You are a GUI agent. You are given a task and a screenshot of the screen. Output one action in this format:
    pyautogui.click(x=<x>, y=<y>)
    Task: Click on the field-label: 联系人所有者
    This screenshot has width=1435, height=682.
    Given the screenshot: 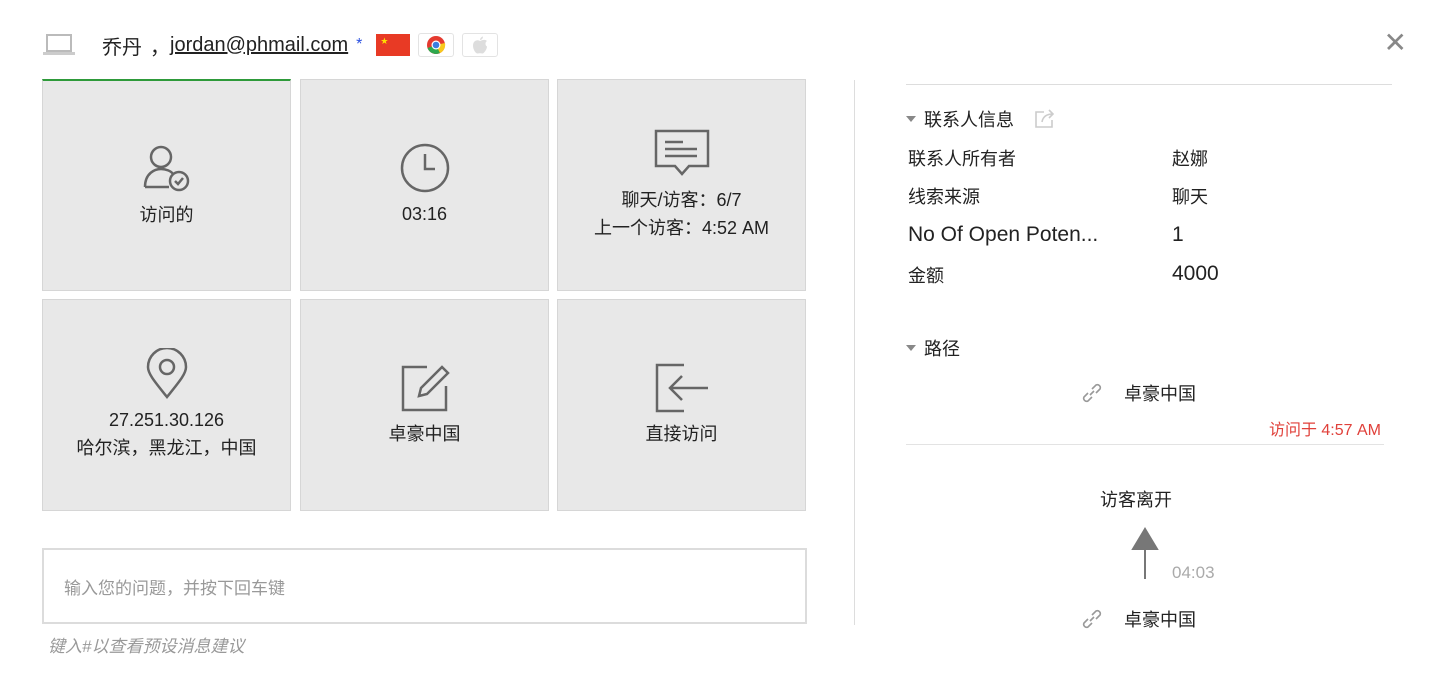 What is the action you would take?
    pyautogui.click(x=962, y=159)
    